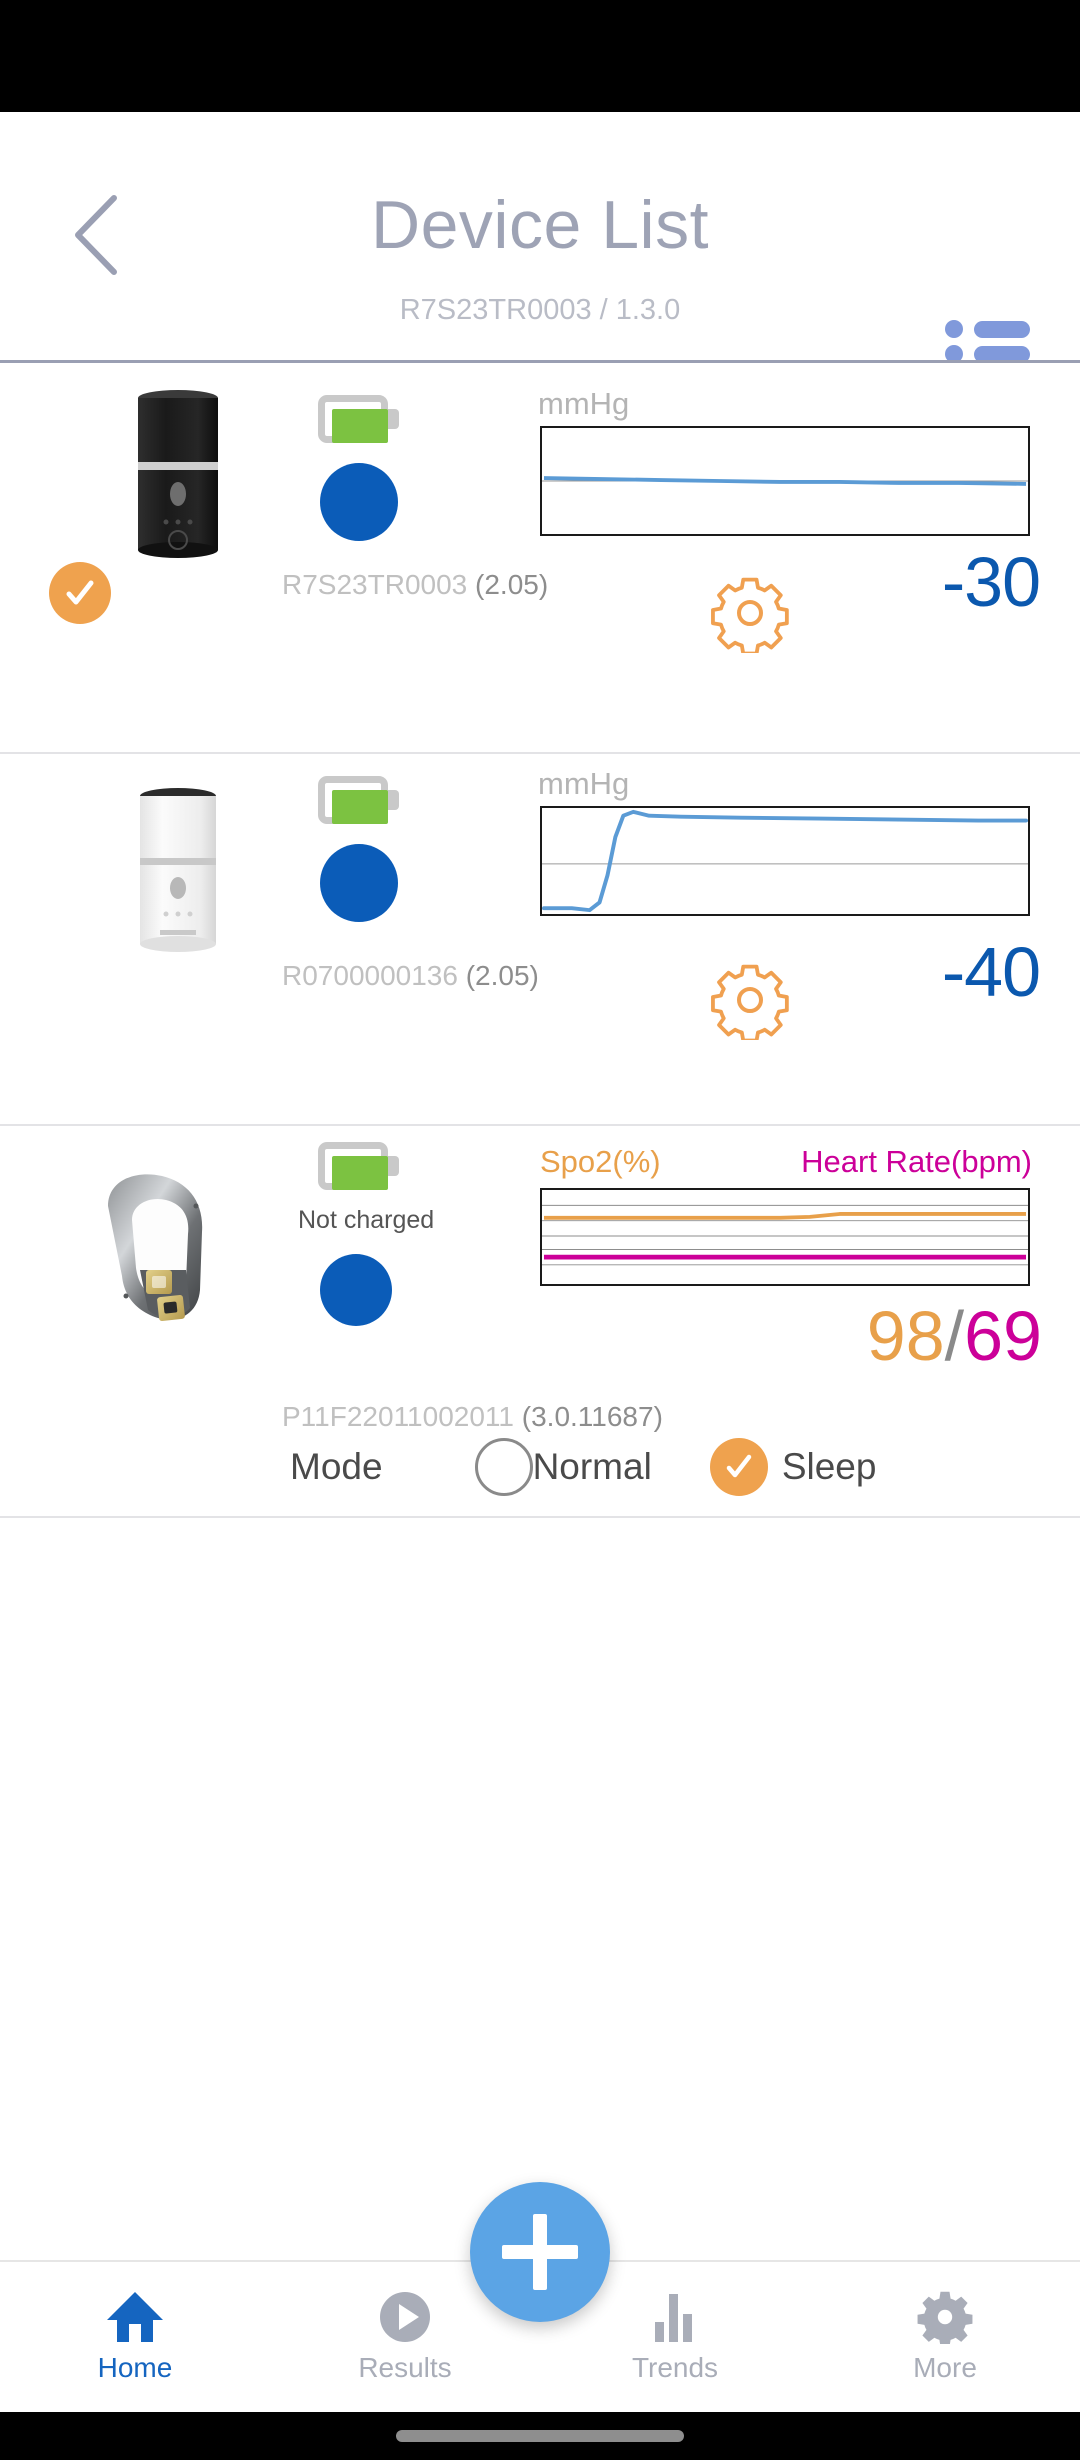 The height and width of the screenshot is (2460, 1080). I want to click on device-serial: P11F22011002011, so click(398, 1416).